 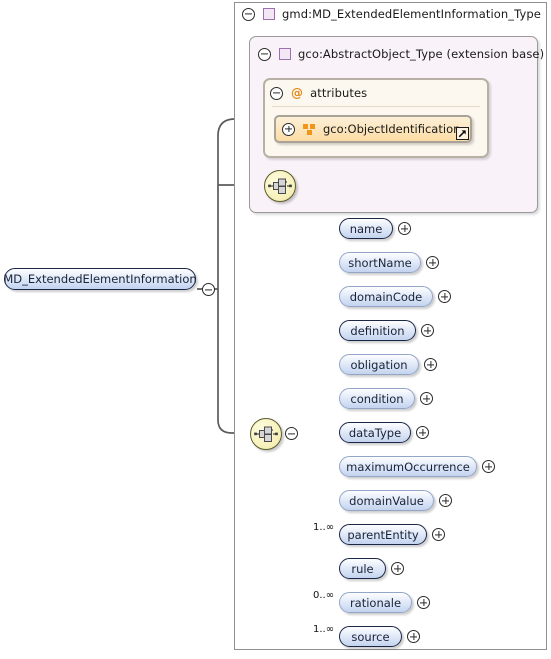 I want to click on element-label: domainCode, so click(x=386, y=296).